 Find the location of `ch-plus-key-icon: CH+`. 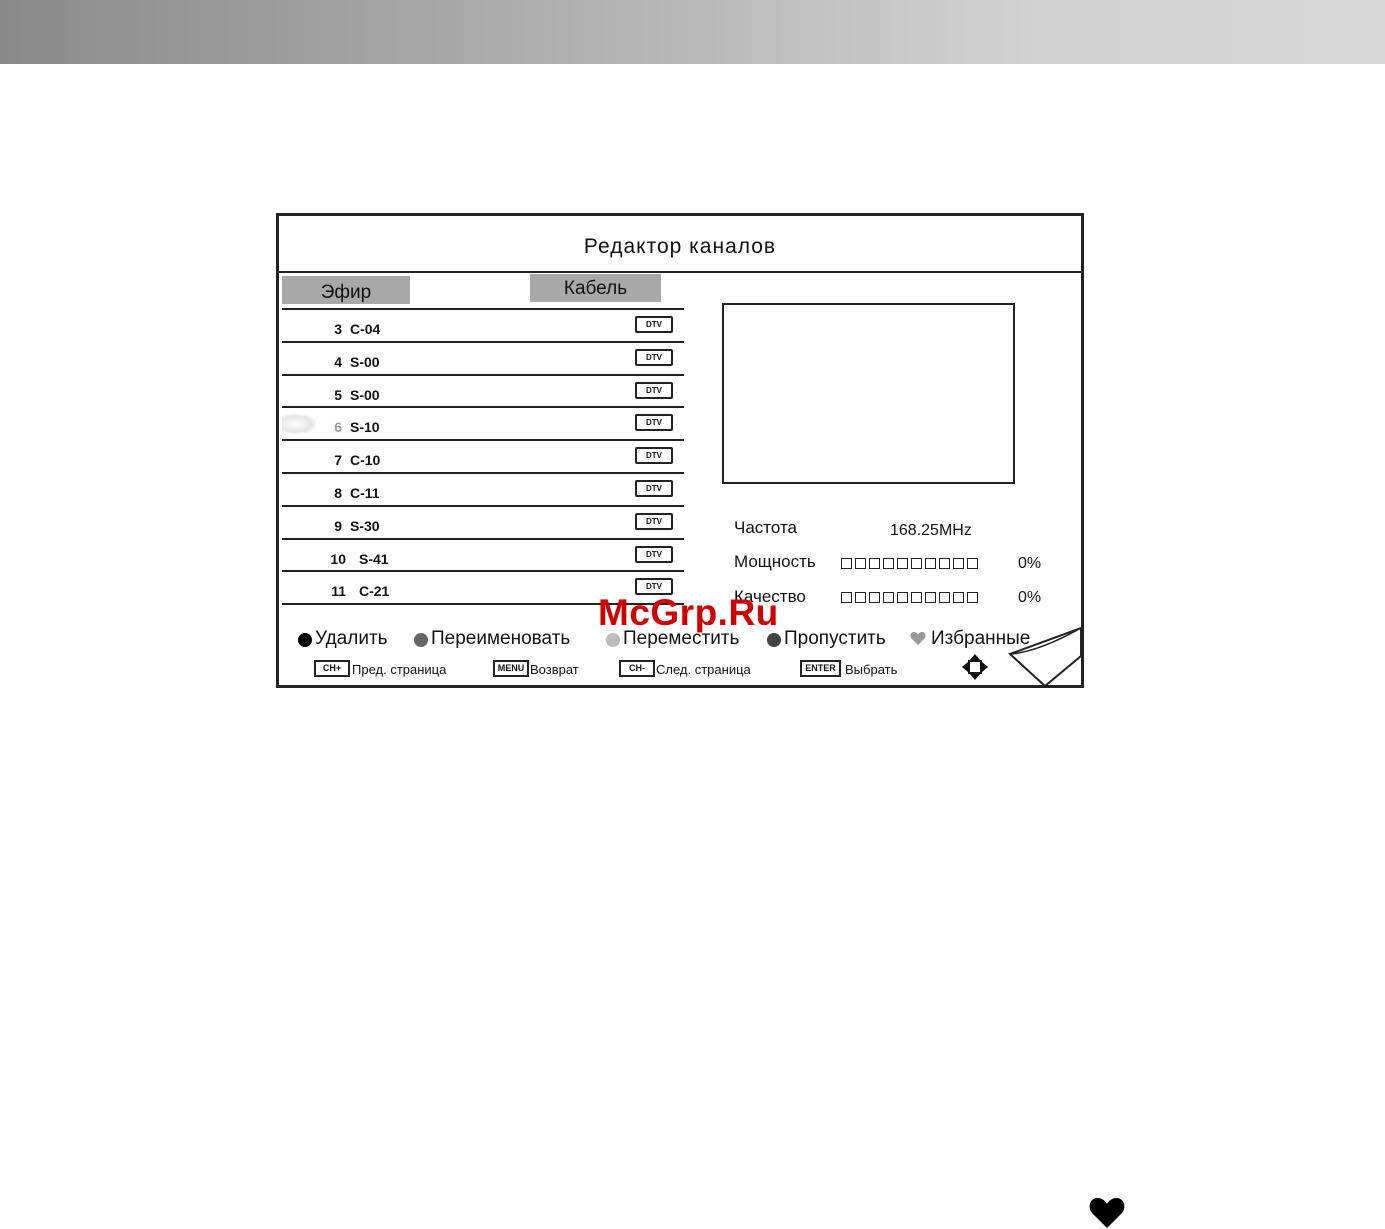

ch-plus-key-icon: CH+ is located at coordinates (332, 668).